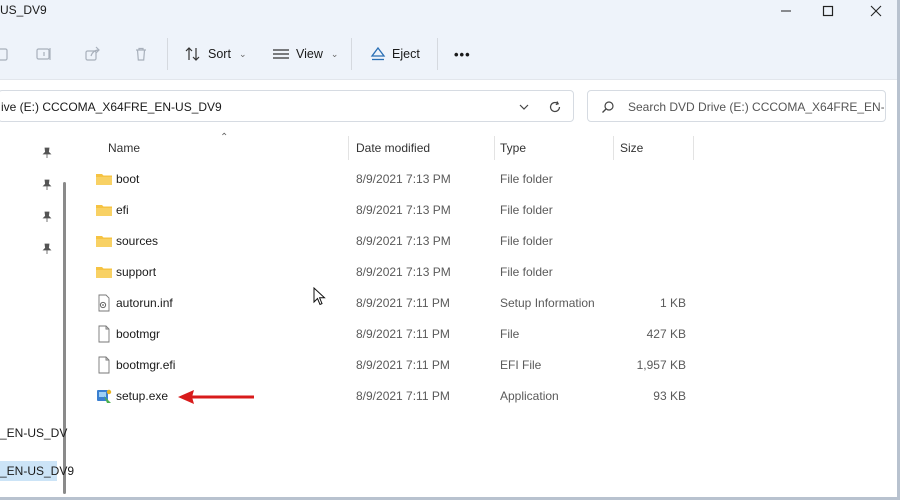 The width and height of the screenshot is (900, 500). What do you see at coordinates (64, 338) in the screenshot?
I see `nav-scrollbar` at bounding box center [64, 338].